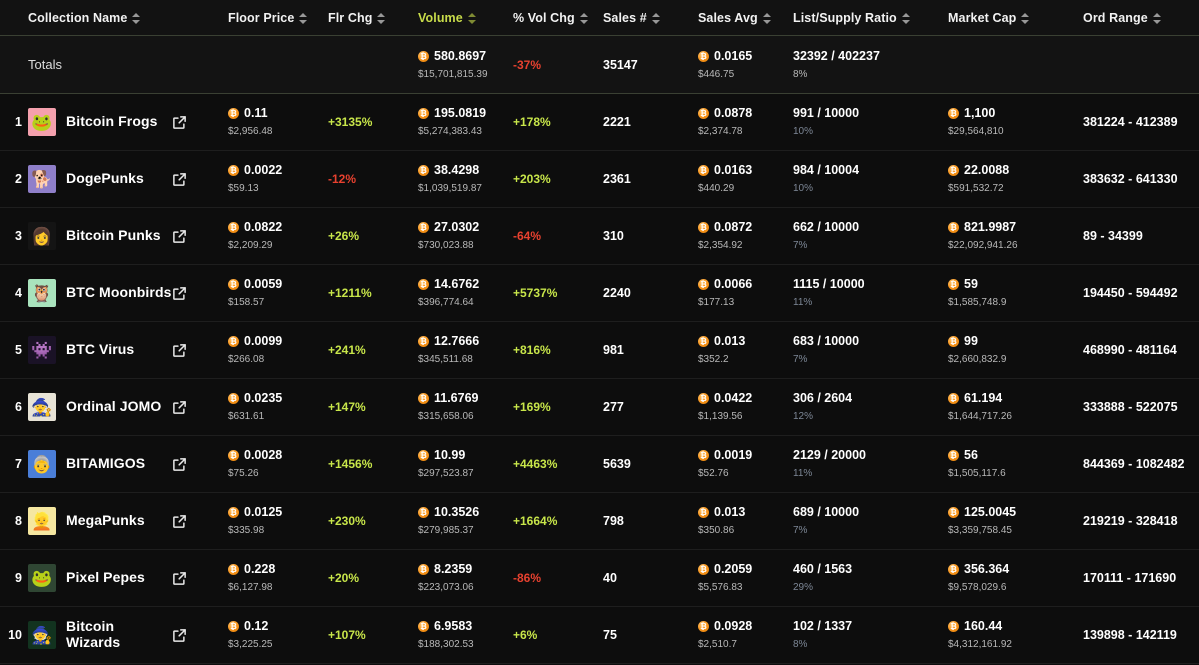  What do you see at coordinates (347, 407) in the screenshot?
I see `floor-change: +147%` at bounding box center [347, 407].